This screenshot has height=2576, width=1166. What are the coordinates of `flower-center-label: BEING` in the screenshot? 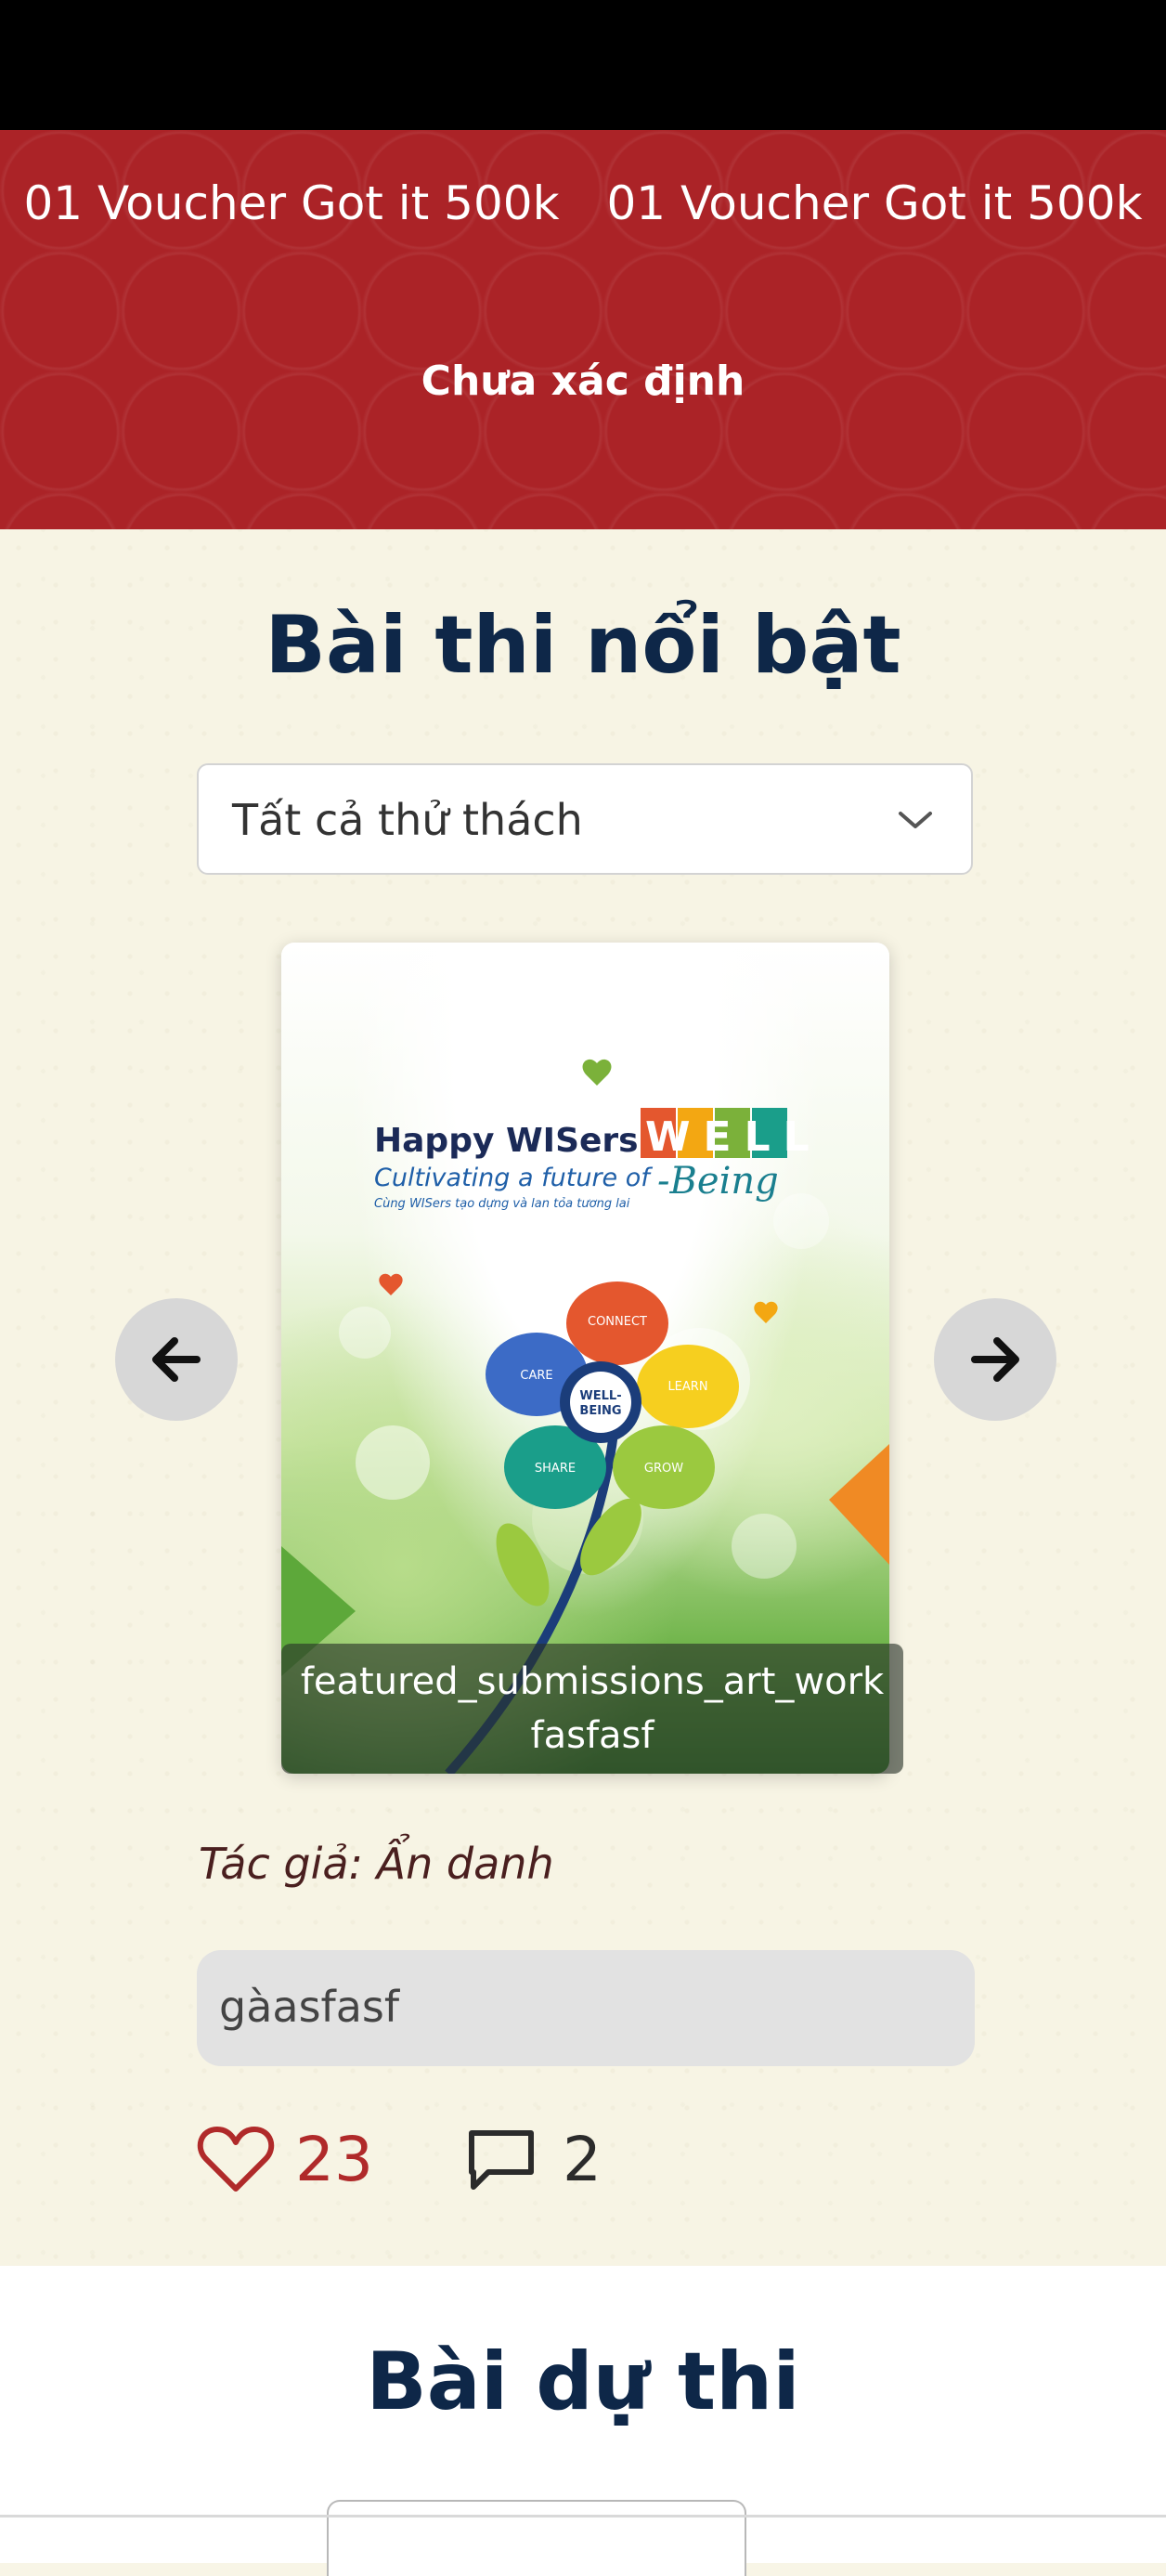 It's located at (600, 1411).